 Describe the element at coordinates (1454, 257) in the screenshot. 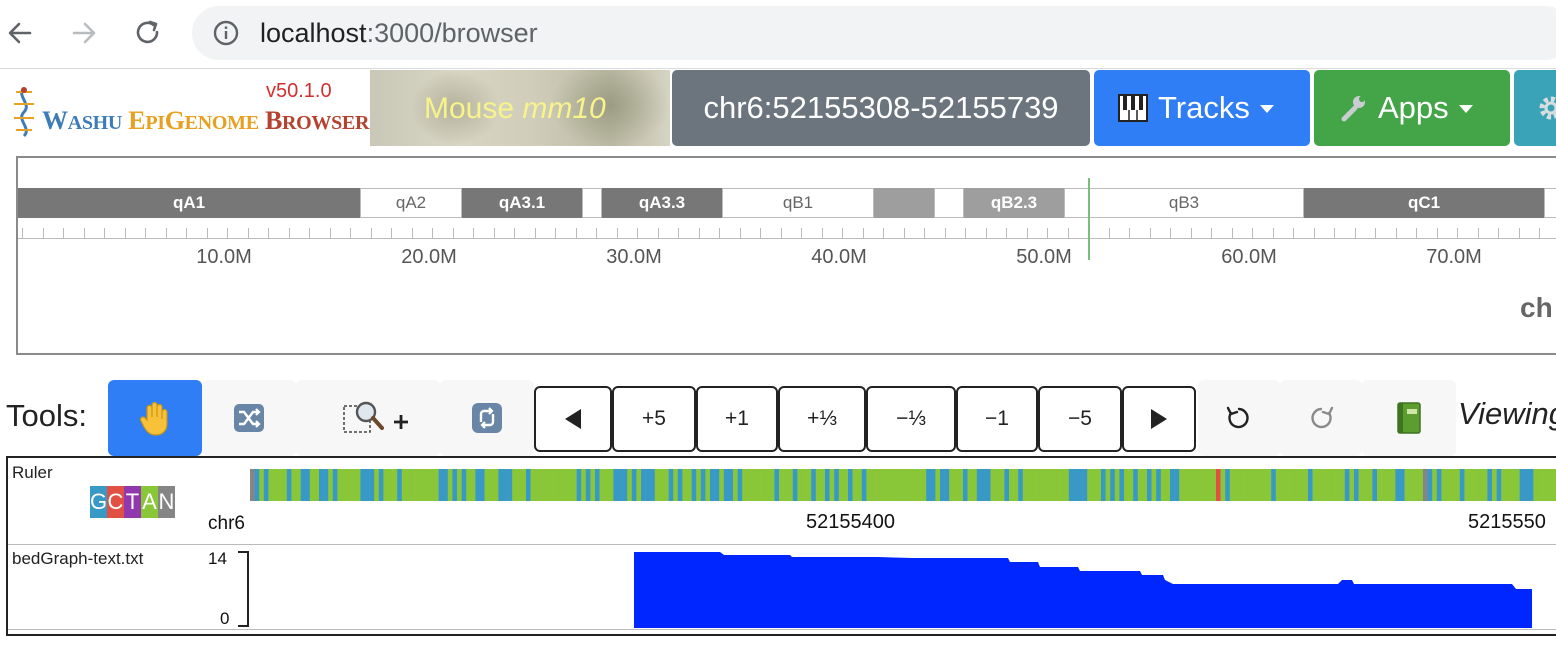

I see `tick-label: 70.0M` at that location.